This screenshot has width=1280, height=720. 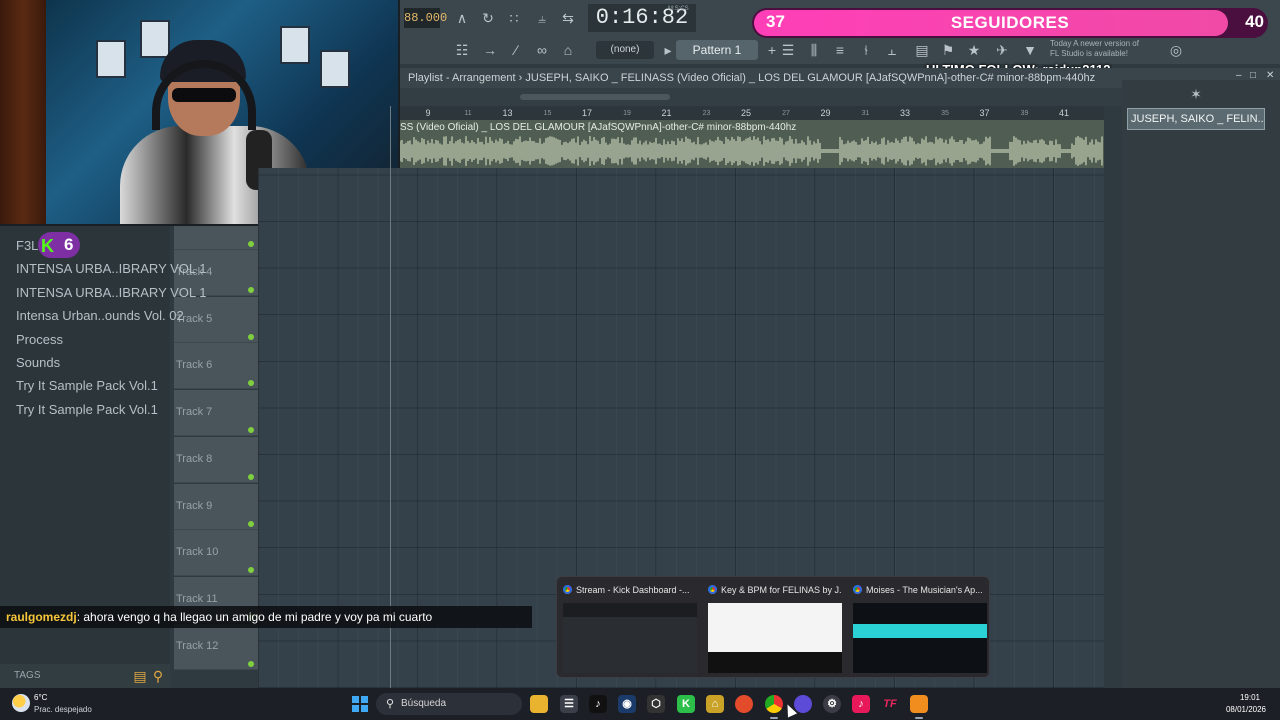 What do you see at coordinates (1064, 113) in the screenshot?
I see `ruler-bar-number: 41` at bounding box center [1064, 113].